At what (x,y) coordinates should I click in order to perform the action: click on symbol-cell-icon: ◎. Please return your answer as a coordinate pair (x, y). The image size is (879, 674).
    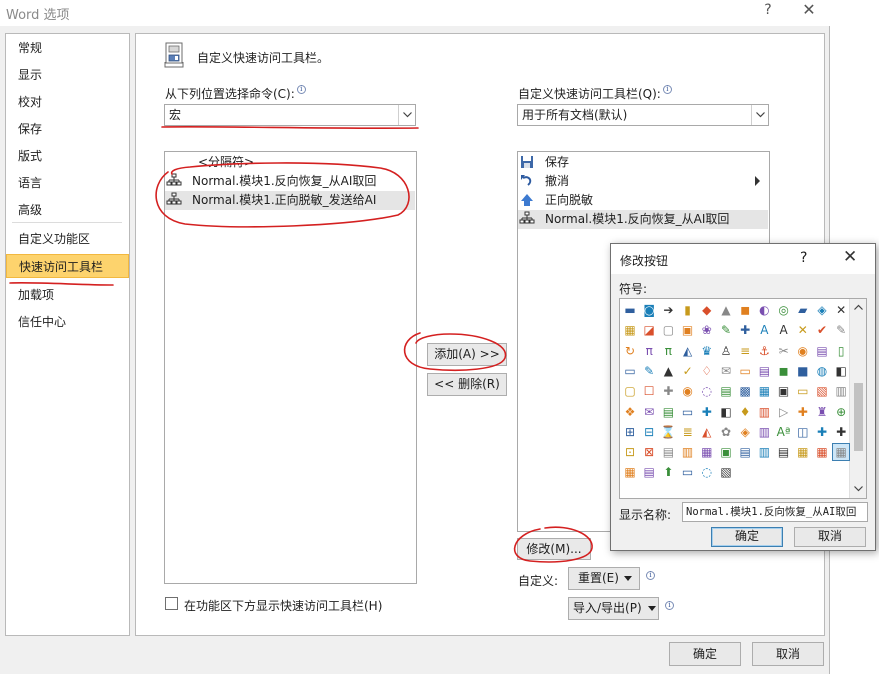
    Looking at the image, I should click on (784, 310).